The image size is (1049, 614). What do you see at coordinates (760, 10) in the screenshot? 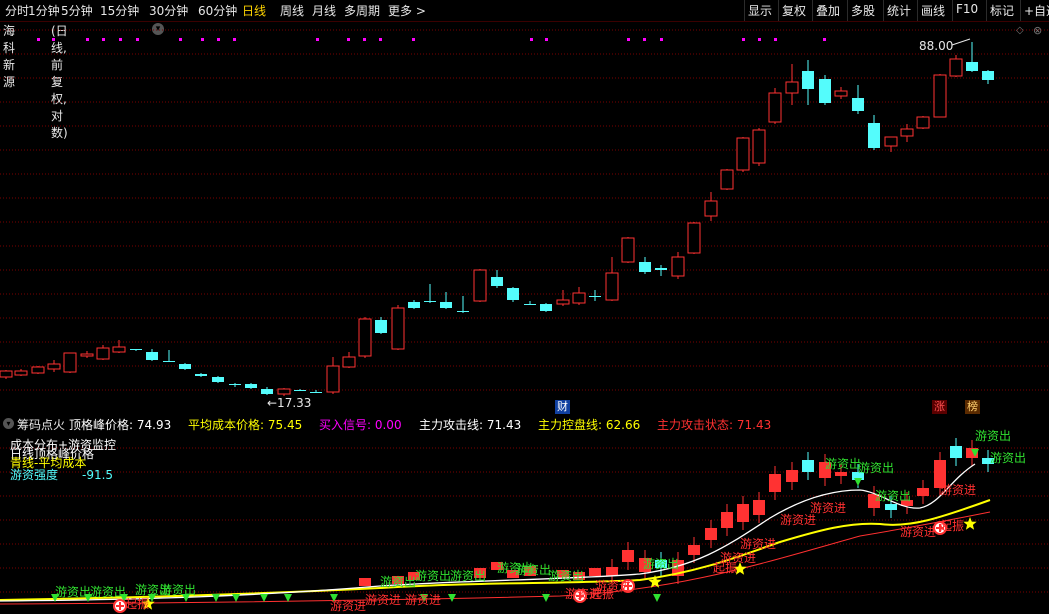
I see `toolbar-button-0: 显示` at bounding box center [760, 10].